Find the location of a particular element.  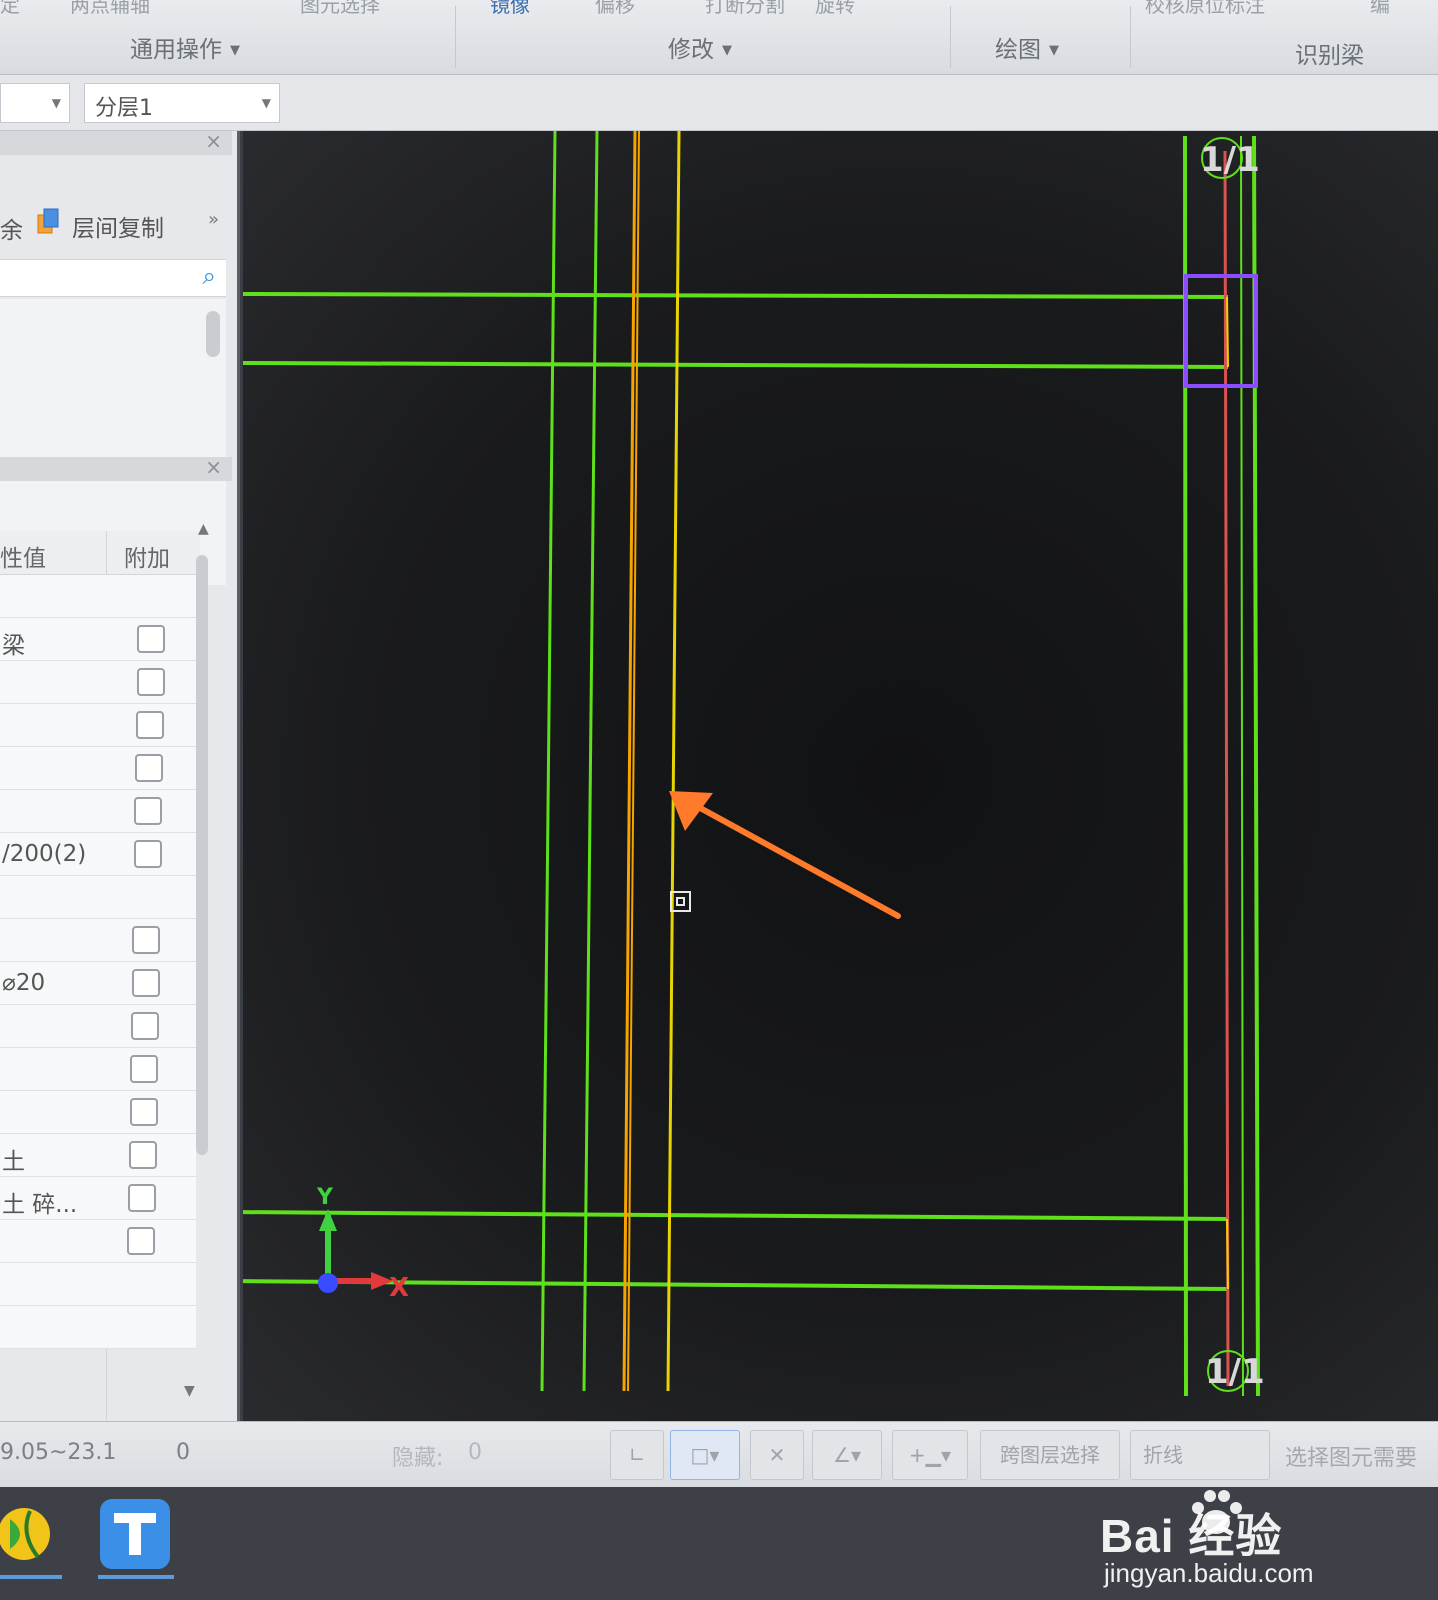

more-icon: » is located at coordinates (213, 219).